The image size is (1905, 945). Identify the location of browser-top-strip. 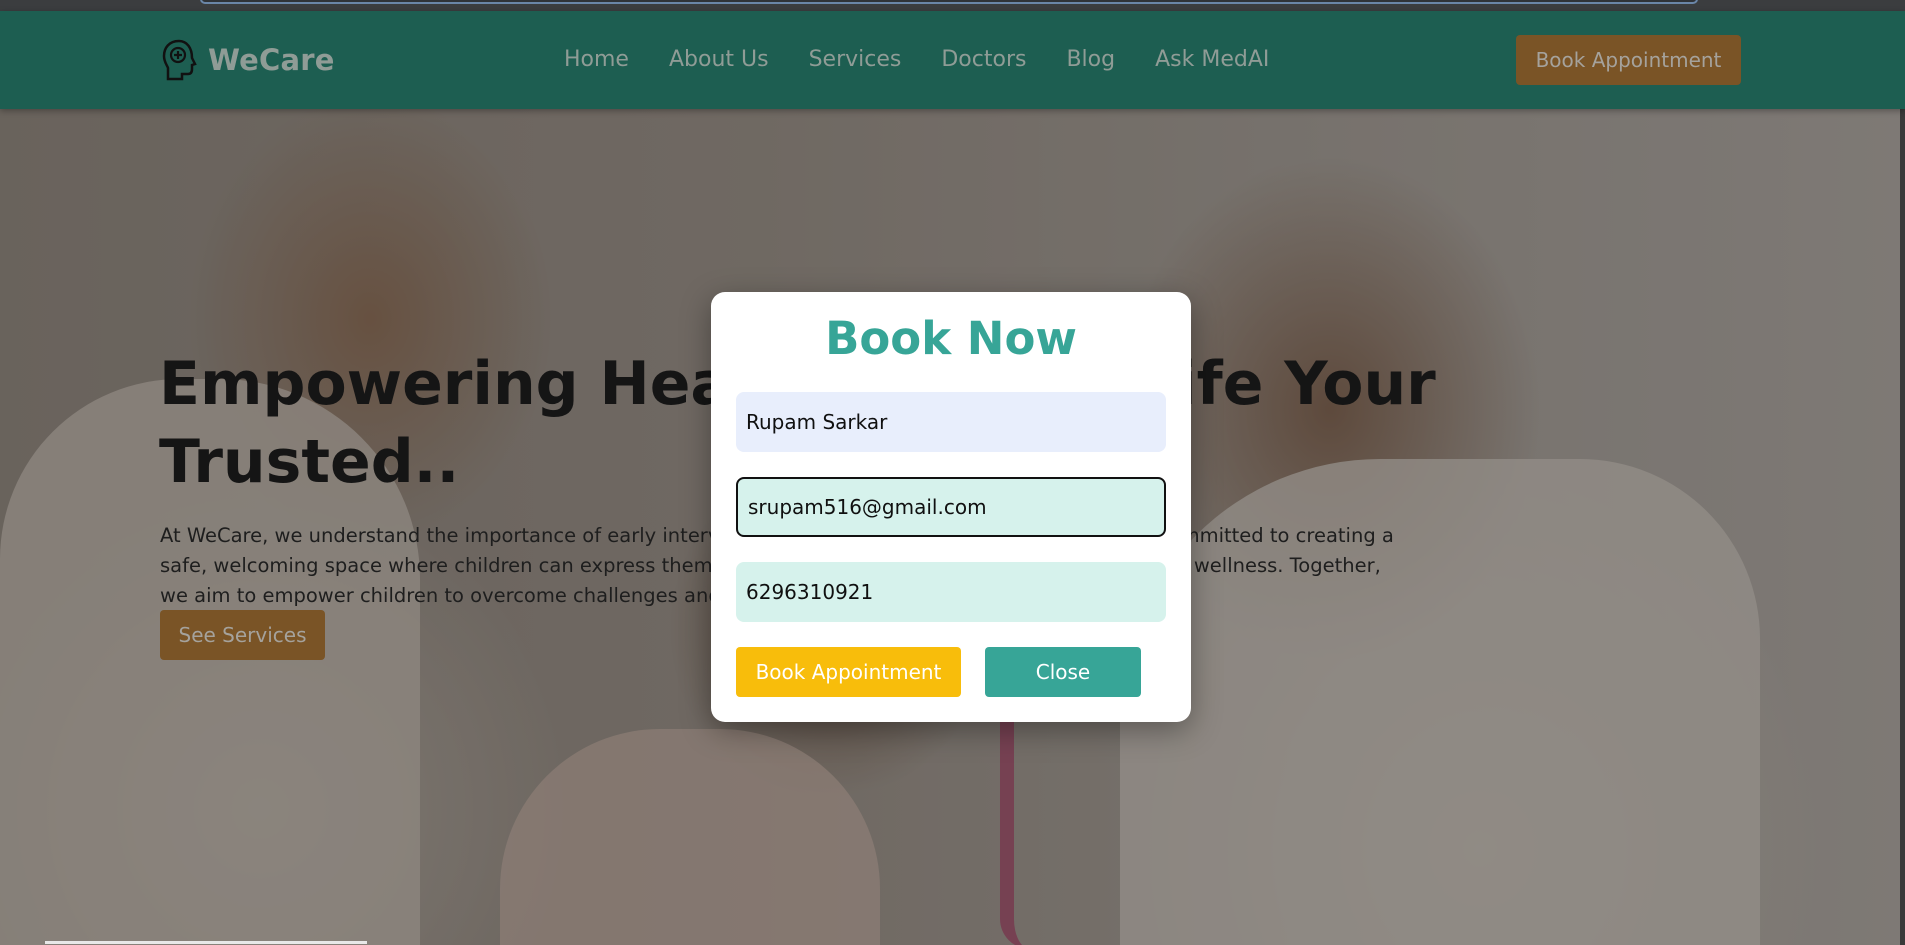
(952, 5).